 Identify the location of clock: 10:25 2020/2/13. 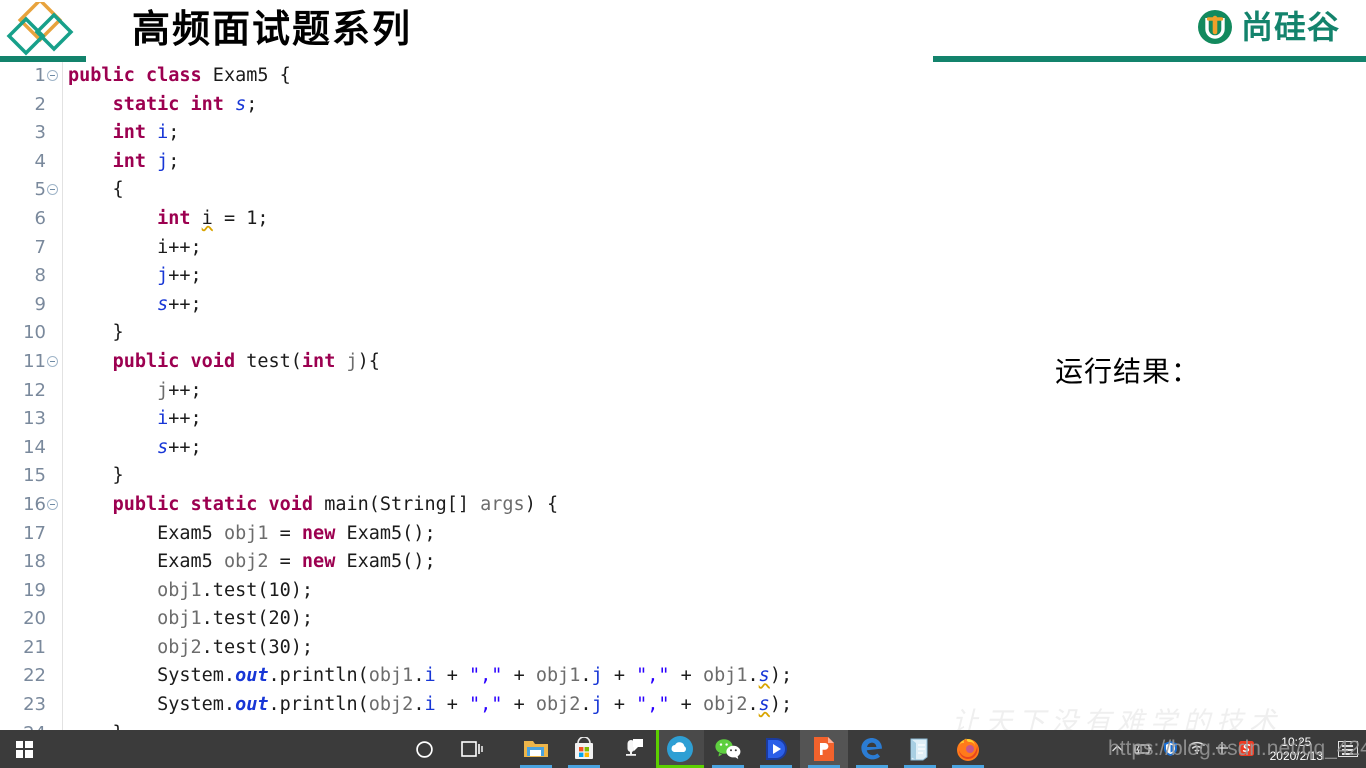
(1296, 749).